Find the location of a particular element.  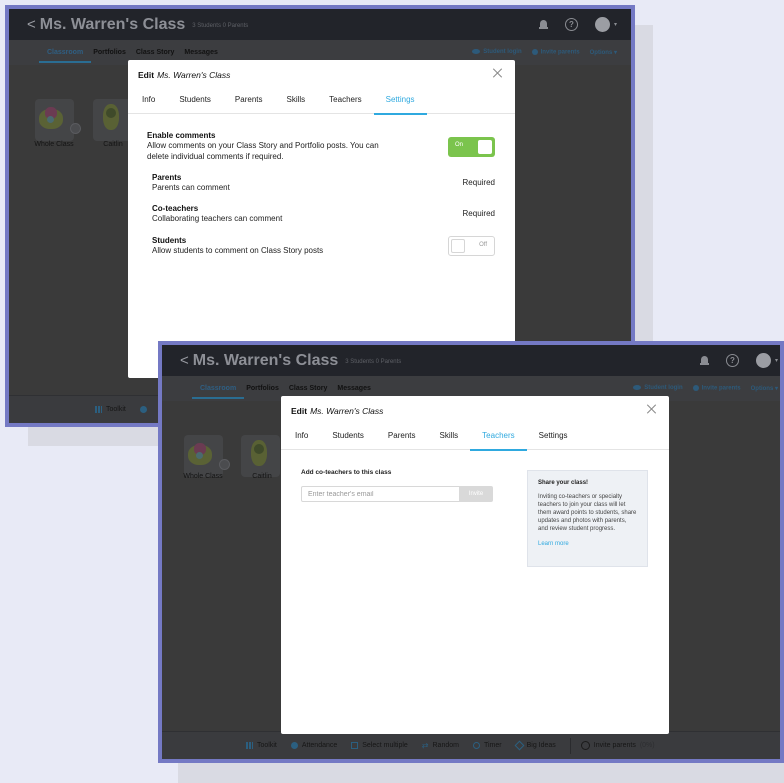

select-multiple-button: Select multiple is located at coordinates (379, 745).